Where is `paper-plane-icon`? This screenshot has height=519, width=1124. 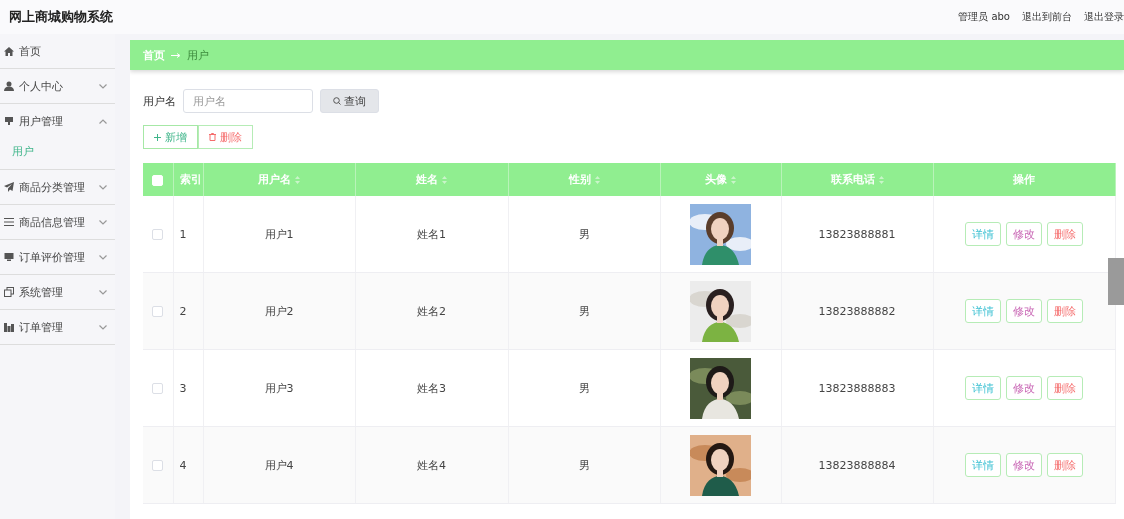 paper-plane-icon is located at coordinates (9, 187).